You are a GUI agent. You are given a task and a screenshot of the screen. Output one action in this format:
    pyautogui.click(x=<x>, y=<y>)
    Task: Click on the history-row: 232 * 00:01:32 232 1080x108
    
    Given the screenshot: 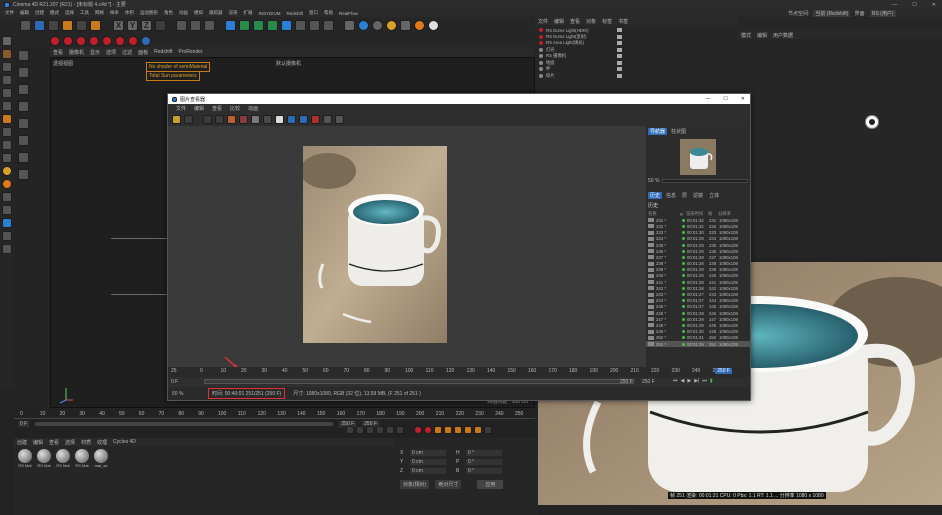 What is the action you would take?
    pyautogui.click(x=698, y=226)
    